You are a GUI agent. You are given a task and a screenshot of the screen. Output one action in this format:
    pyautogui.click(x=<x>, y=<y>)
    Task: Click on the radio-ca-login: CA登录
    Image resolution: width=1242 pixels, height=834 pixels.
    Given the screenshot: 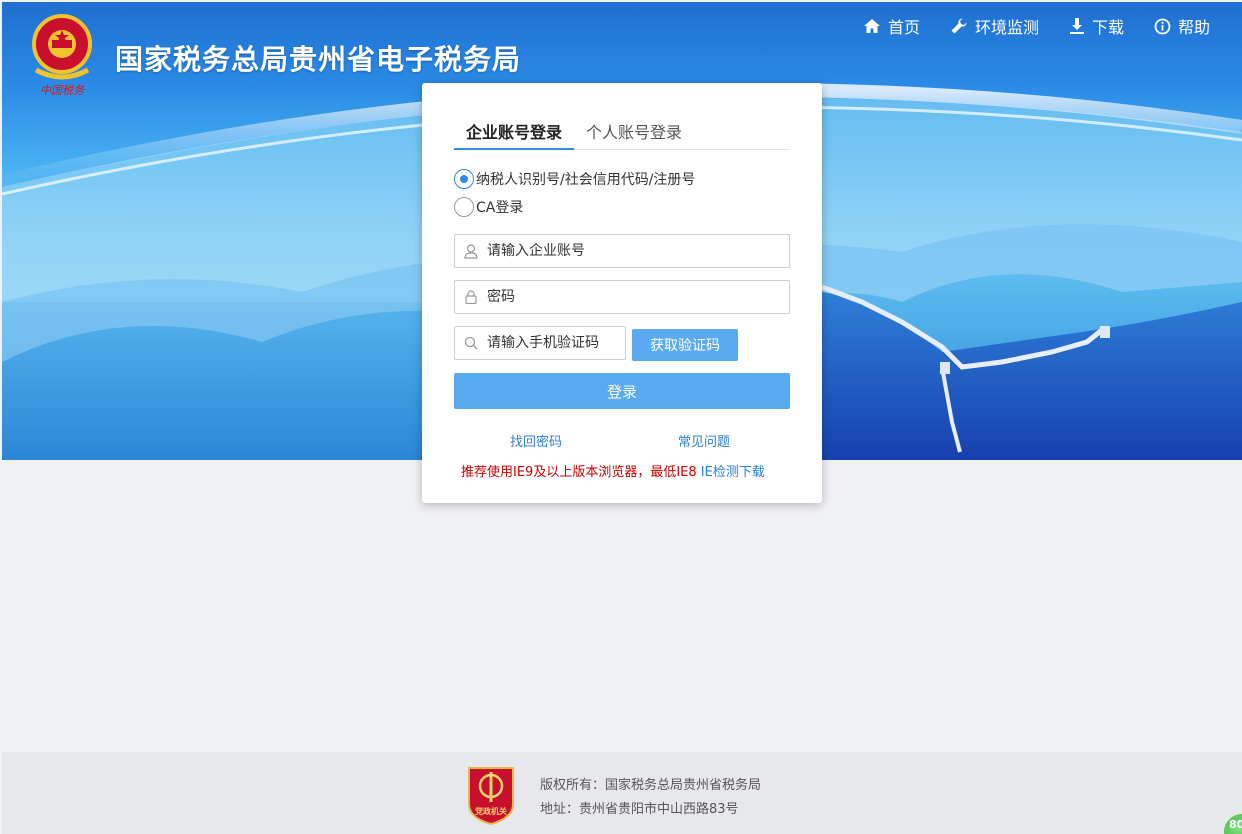 What is the action you would take?
    pyautogui.click(x=488, y=207)
    